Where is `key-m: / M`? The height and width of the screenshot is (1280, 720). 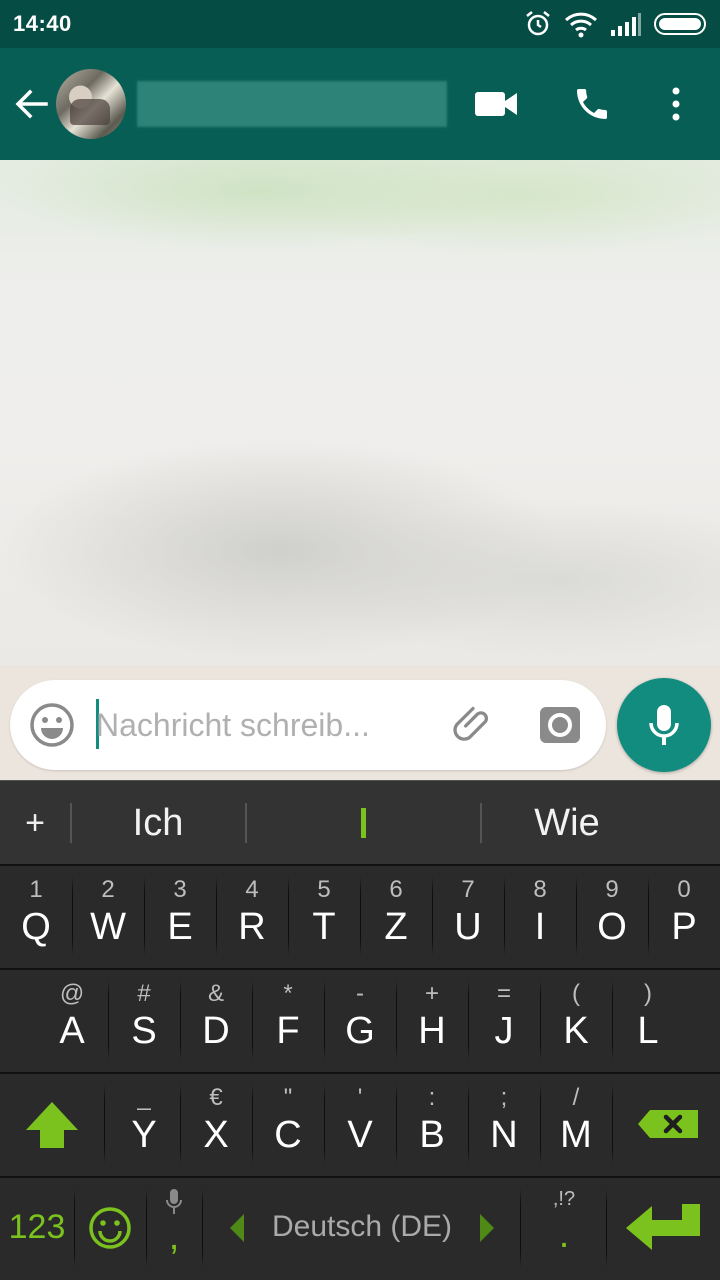
key-m: / M is located at coordinates (576, 1124).